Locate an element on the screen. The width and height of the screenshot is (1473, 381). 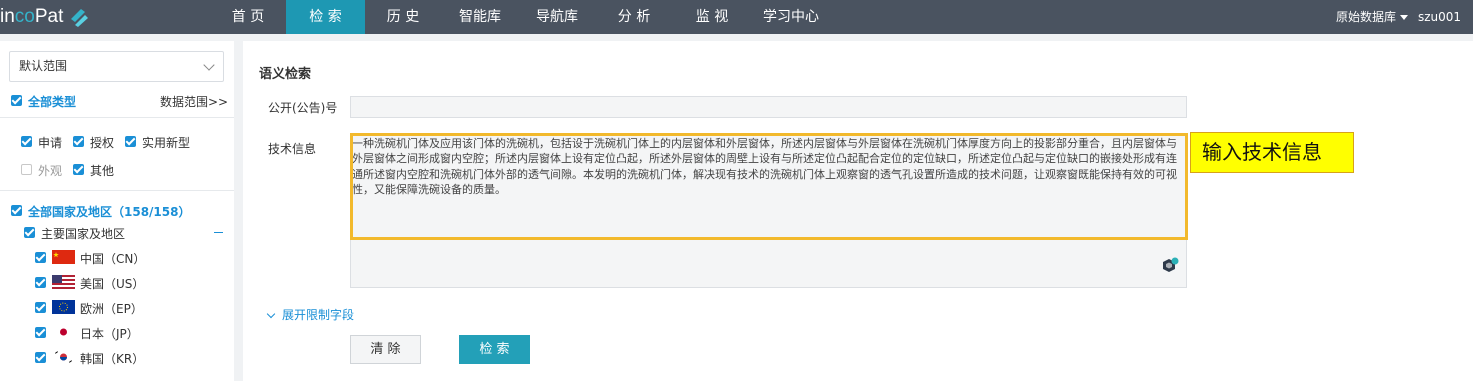
country-cn-checkbox is located at coordinates (40, 257).